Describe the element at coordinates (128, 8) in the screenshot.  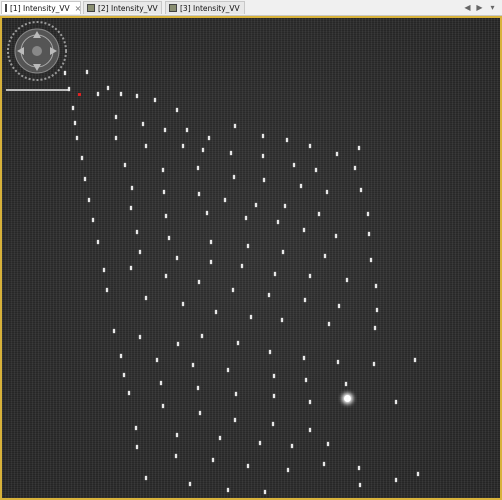
I see `tab-label: [2] Intensity_VV` at that location.